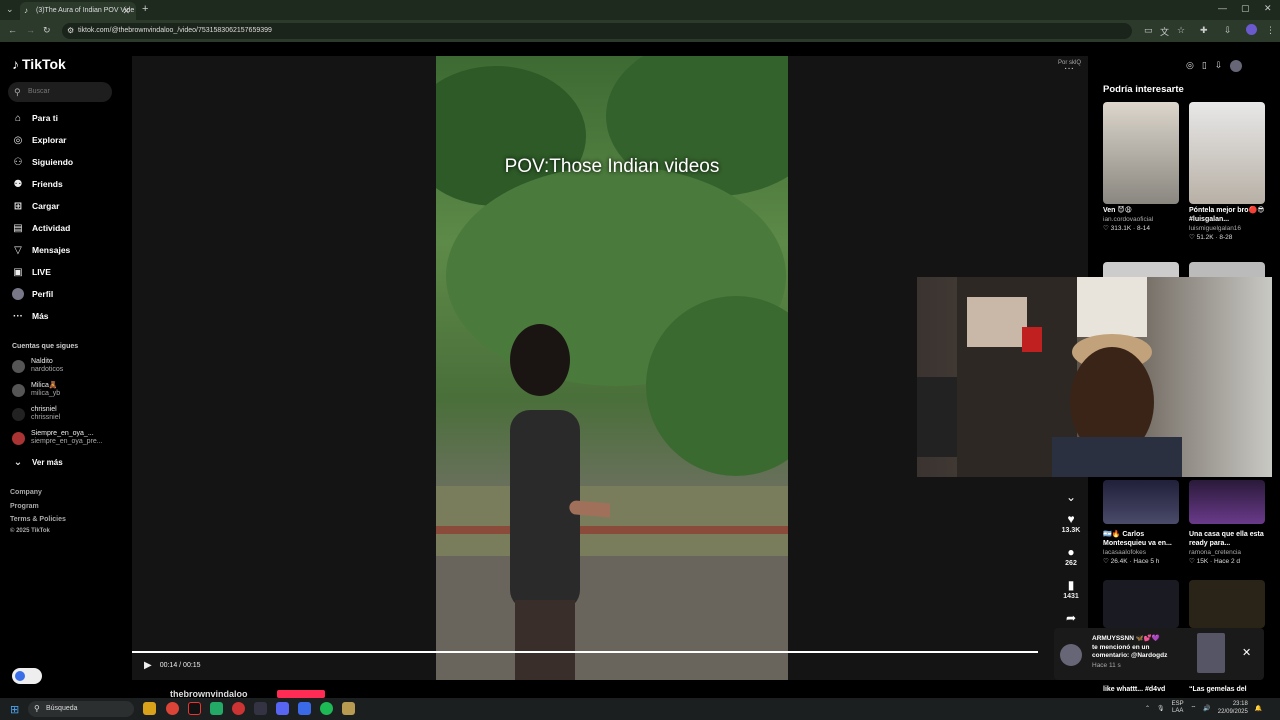 The image size is (1280, 720). Describe the element at coordinates (1071, 618) in the screenshot. I see `share-button: ➦` at that location.